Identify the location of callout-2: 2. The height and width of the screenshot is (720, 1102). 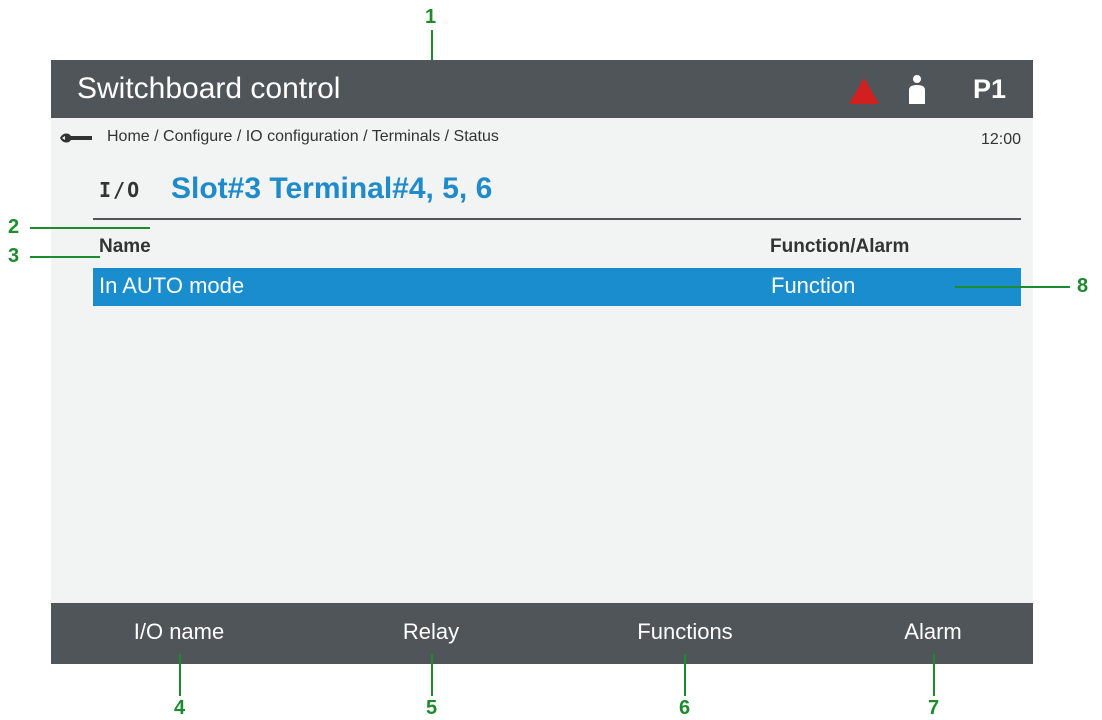
(14, 227).